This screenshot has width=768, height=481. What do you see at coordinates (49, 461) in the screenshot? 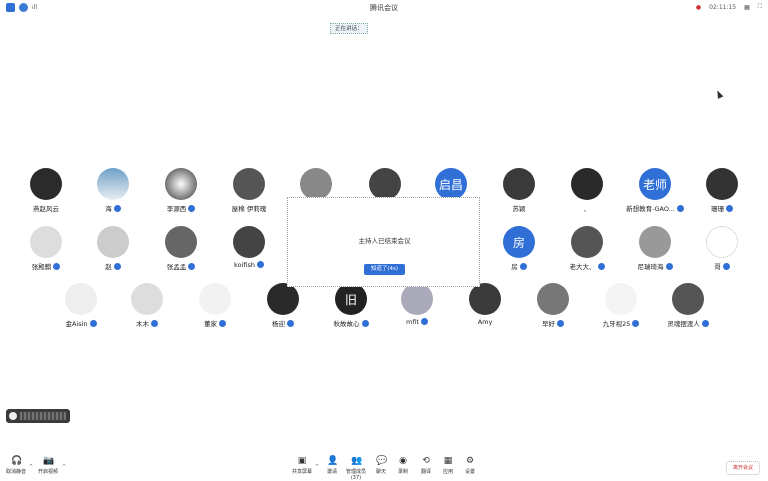
I see `camera-icon: 📷` at bounding box center [49, 461].